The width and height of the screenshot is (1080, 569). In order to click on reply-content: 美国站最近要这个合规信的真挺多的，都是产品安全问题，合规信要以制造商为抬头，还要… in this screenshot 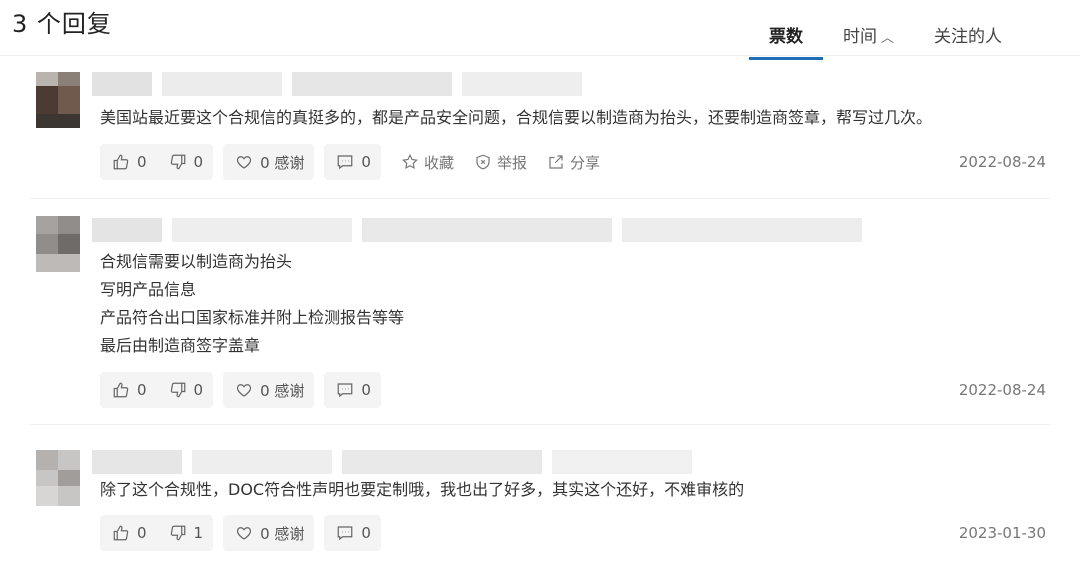, I will do `click(516, 118)`.